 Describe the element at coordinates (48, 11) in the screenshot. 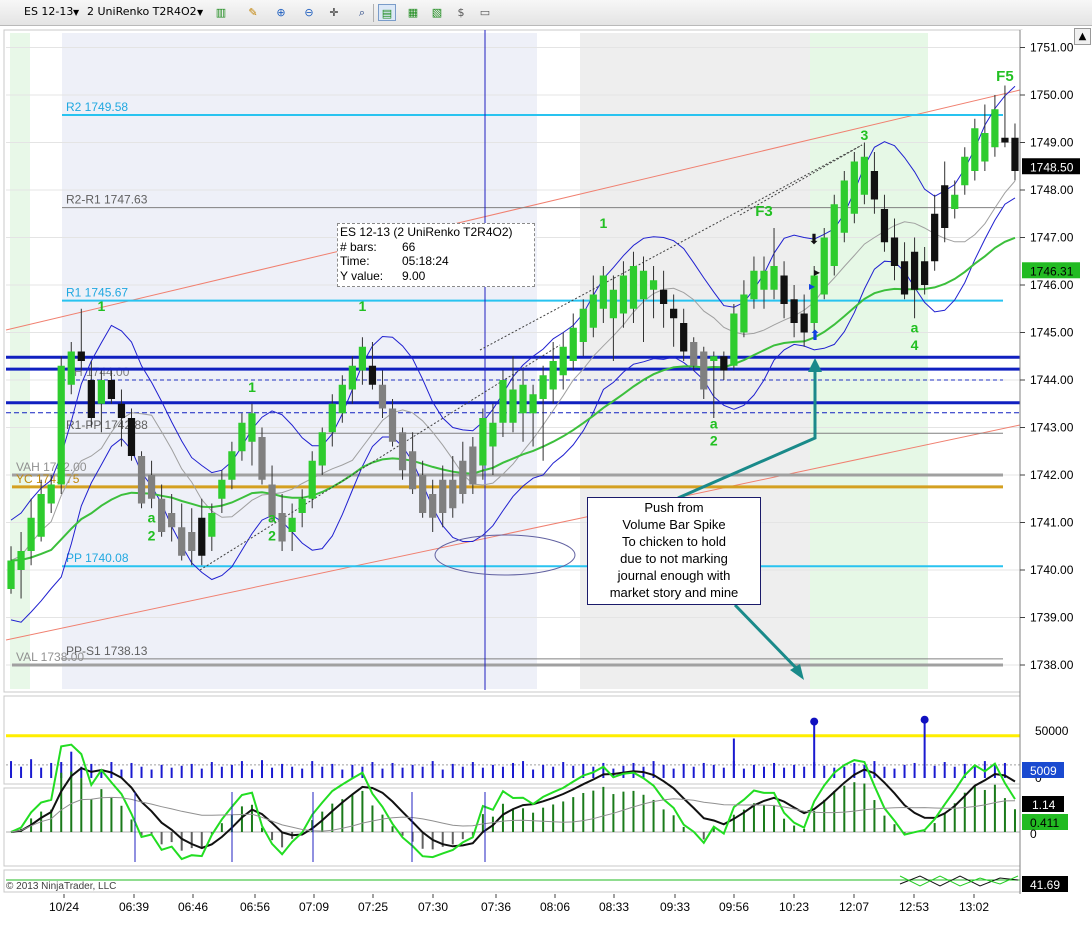

I see `instrument-selector: ES 12-13` at that location.